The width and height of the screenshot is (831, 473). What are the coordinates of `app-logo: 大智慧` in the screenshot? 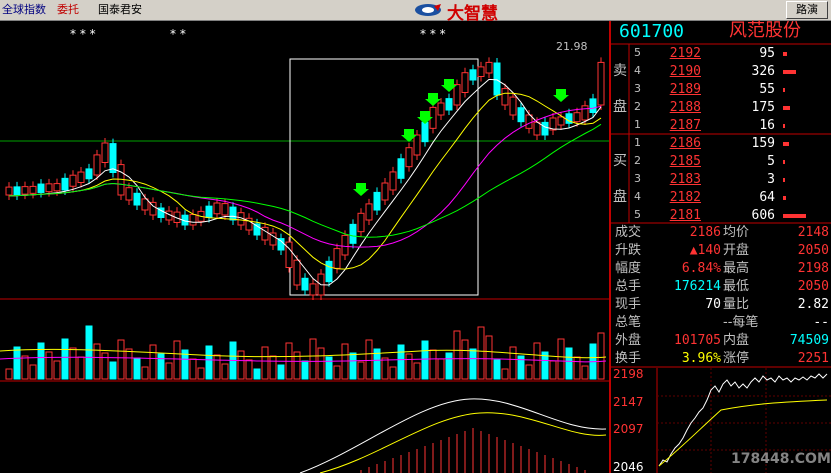 It's located at (469, 12).